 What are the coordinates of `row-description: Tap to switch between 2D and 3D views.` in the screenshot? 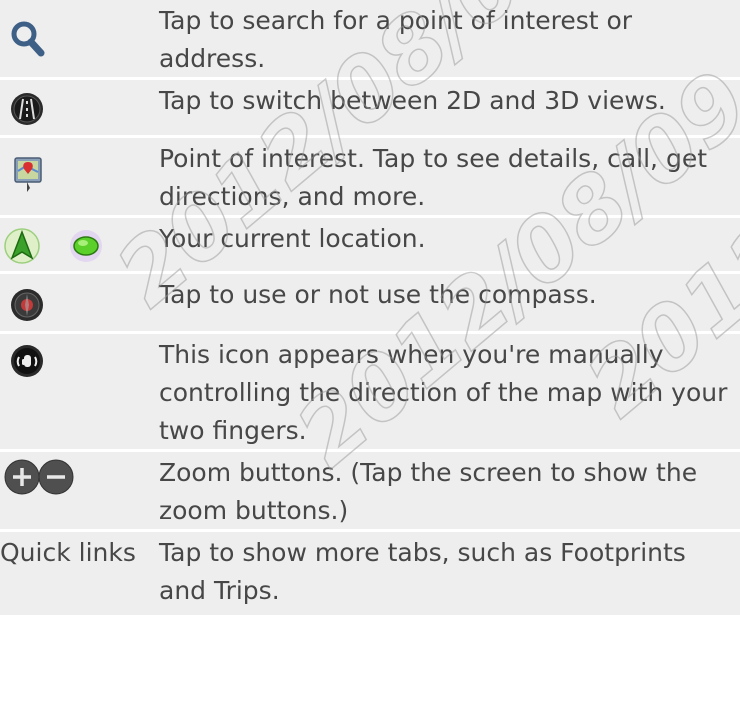 It's located at (412, 100).